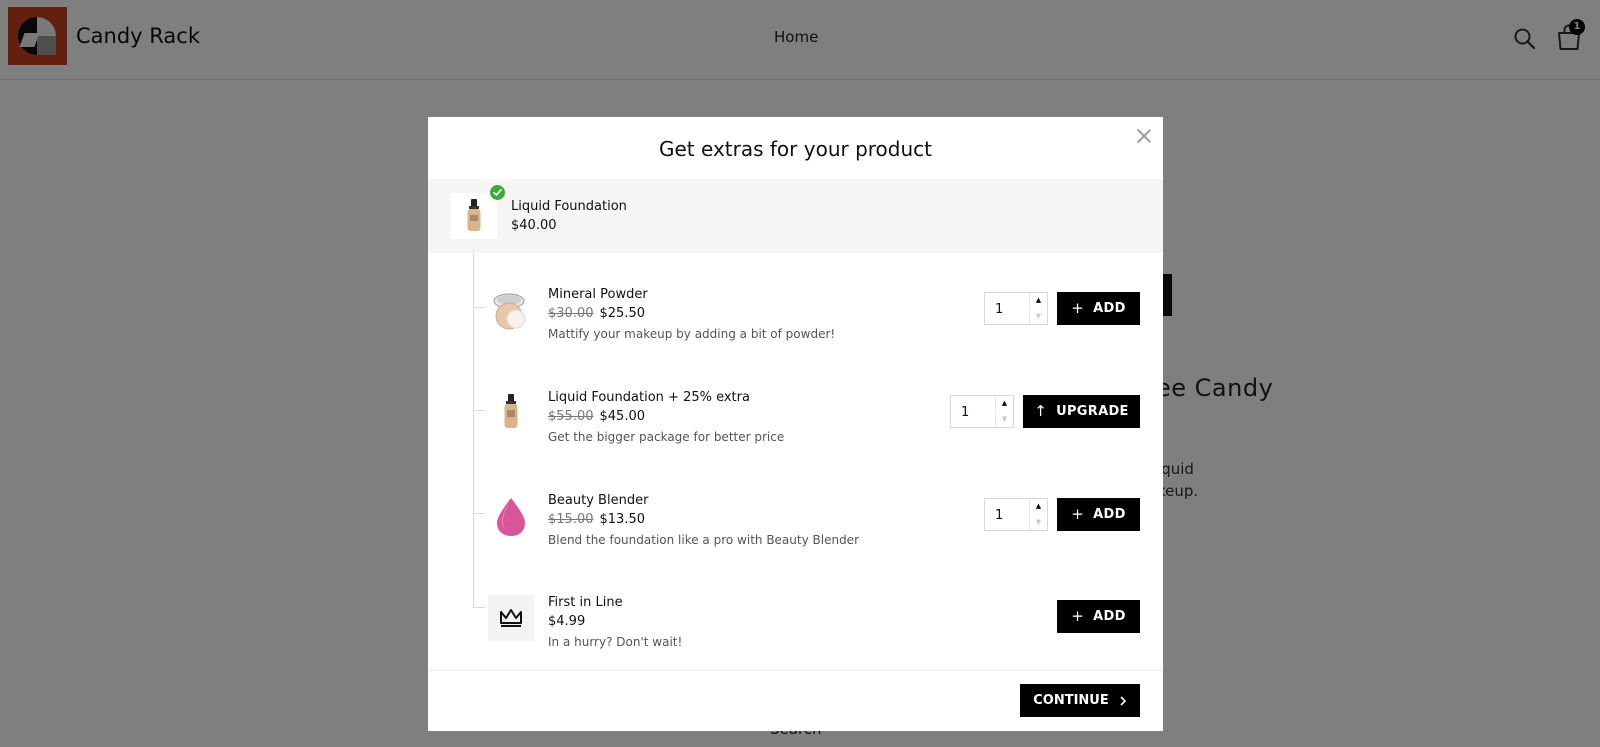 The height and width of the screenshot is (747, 1600). I want to click on offer-price: $13.50, so click(622, 519).